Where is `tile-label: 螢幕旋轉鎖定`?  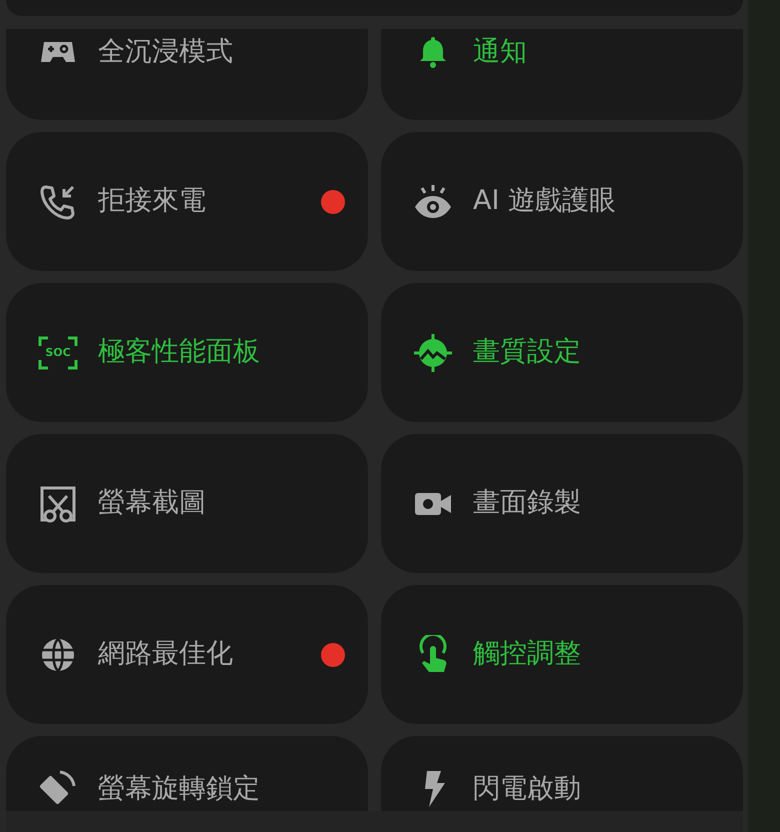 tile-label: 螢幕旋轉鎖定 is located at coordinates (179, 789).